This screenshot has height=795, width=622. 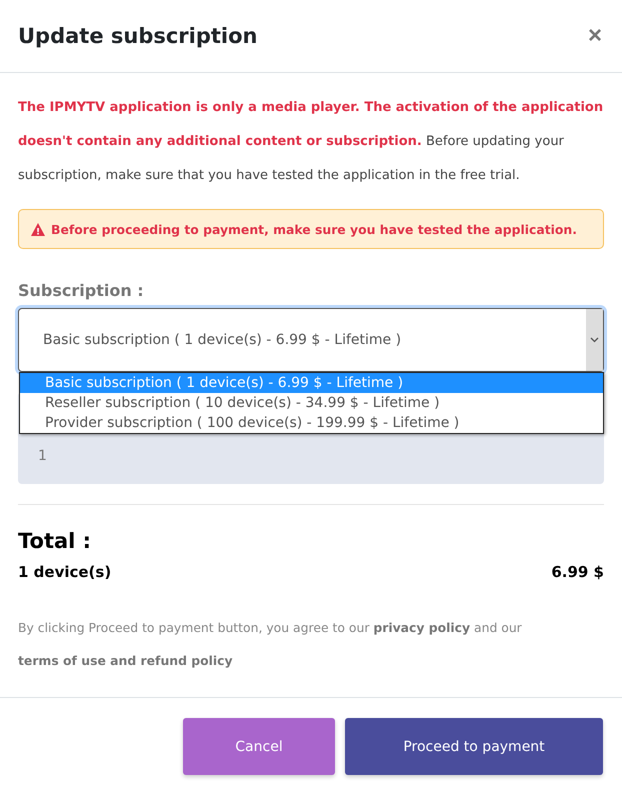 I want to click on subscription-select: Basic subscription ( 1 device(s) - 6.99 $ - Lifetime ), so click(x=311, y=340).